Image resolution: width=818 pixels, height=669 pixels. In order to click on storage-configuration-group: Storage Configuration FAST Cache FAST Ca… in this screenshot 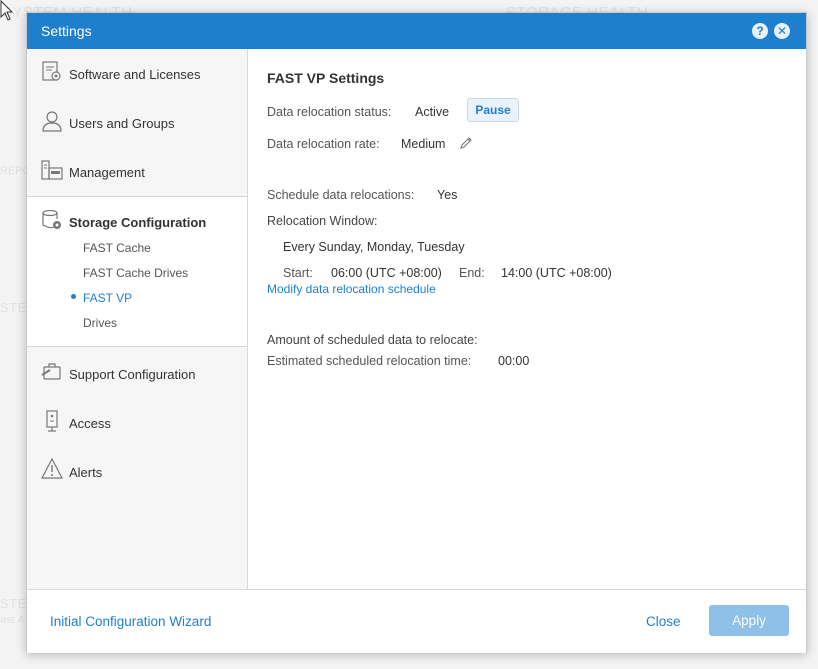, I will do `click(137, 272)`.